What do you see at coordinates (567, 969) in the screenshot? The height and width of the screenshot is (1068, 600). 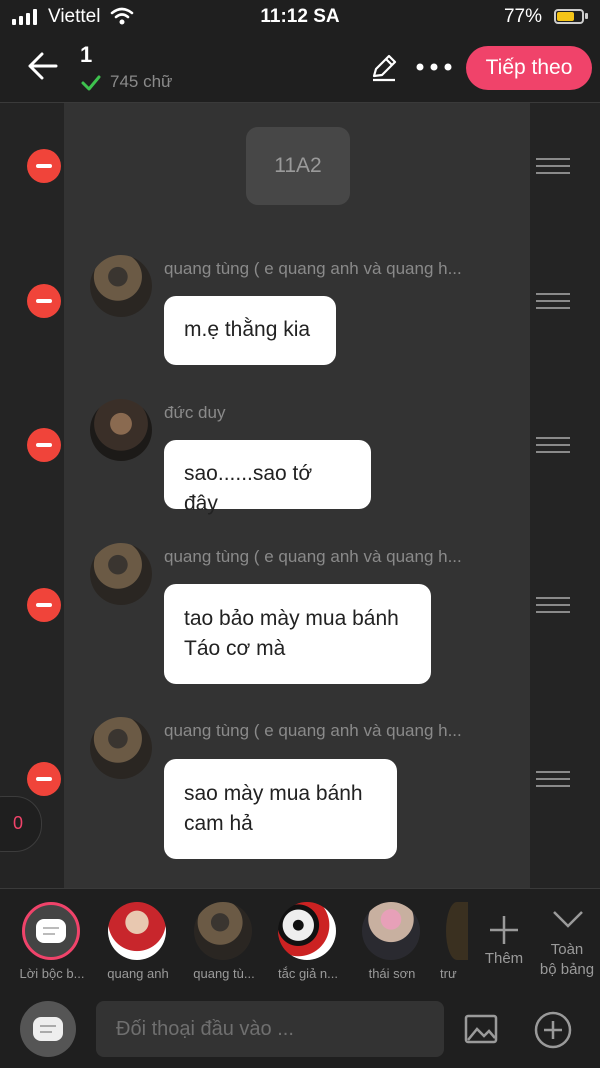 I see `collapse-label-line: bộ bảng` at bounding box center [567, 969].